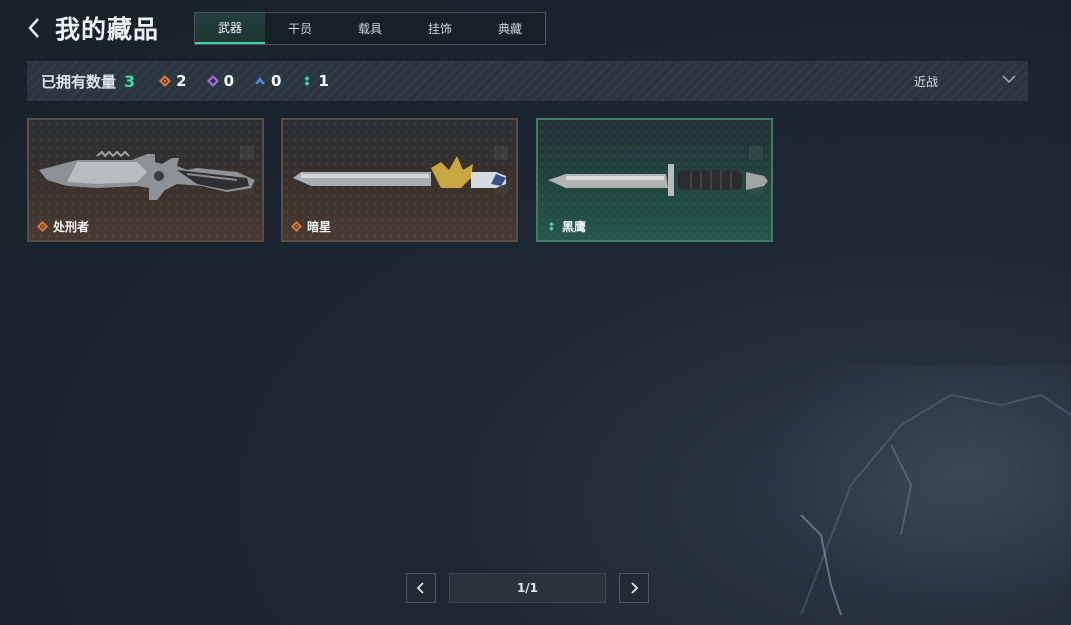 This screenshot has height=625, width=1071. I want to click on rarity-count-orange: 2, so click(181, 81).